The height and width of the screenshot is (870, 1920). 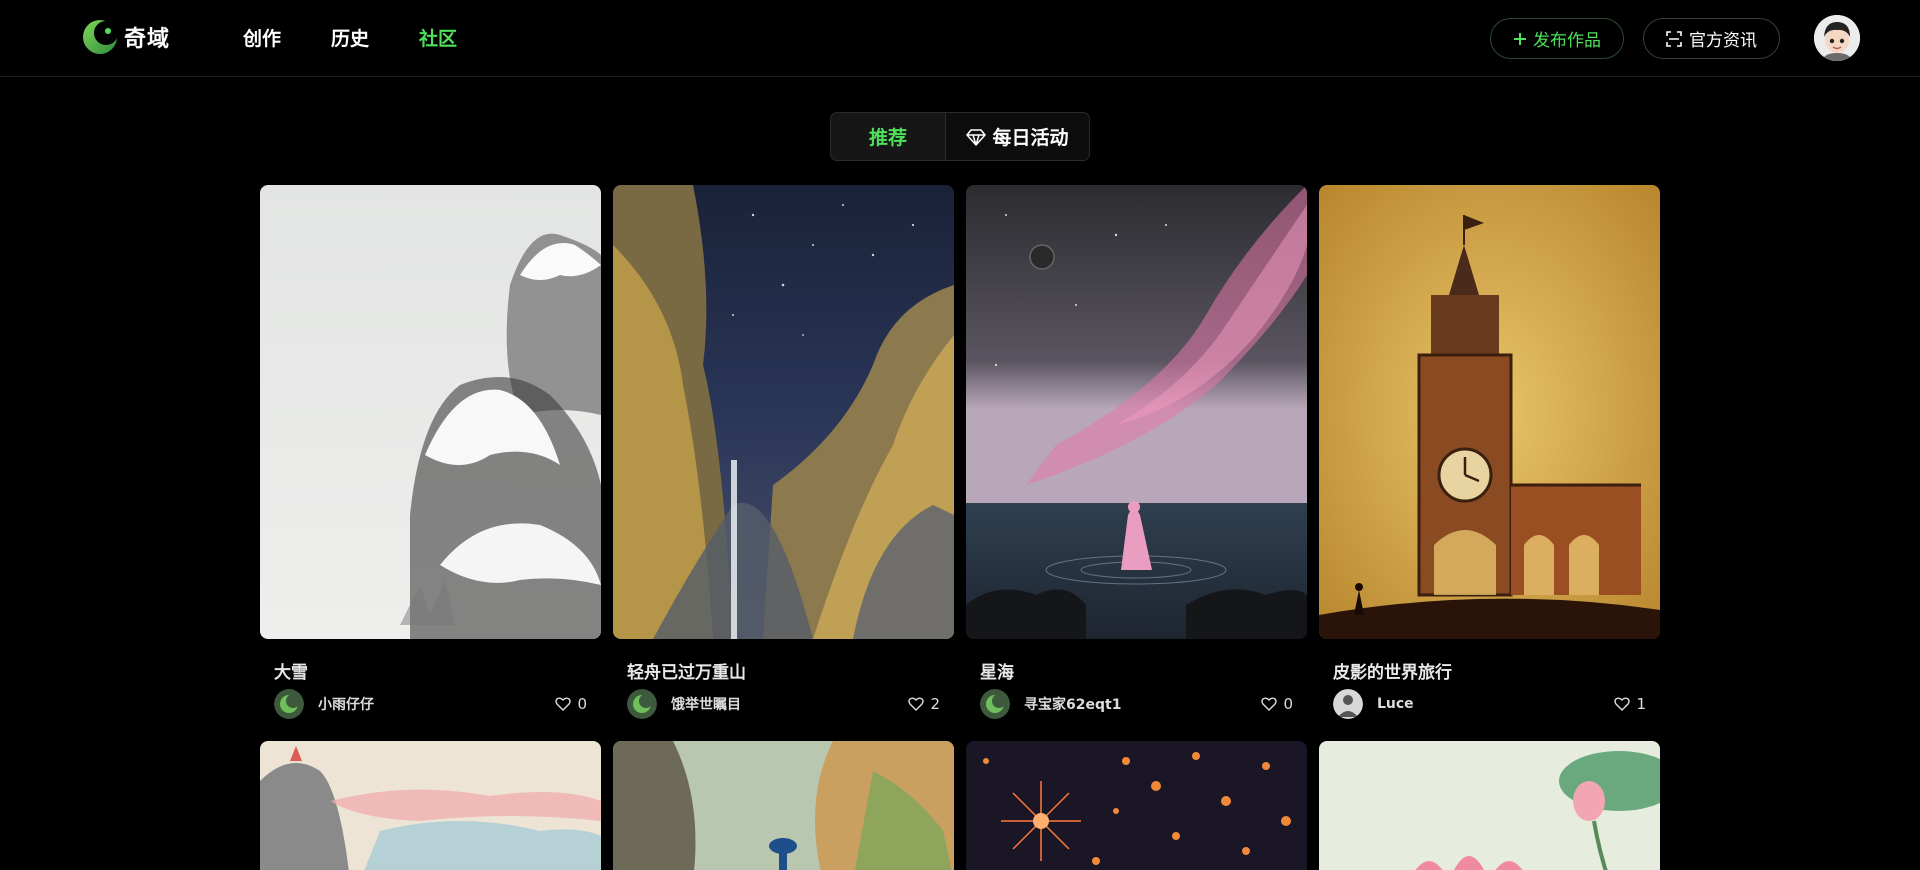 I want to click on tab-recommend: 推荐, so click(x=888, y=136).